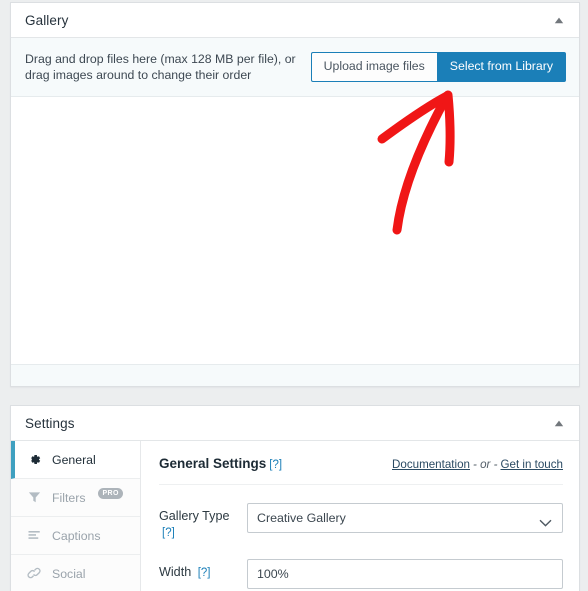  Describe the element at coordinates (34, 497) in the screenshot. I see `funnel-icon` at that location.